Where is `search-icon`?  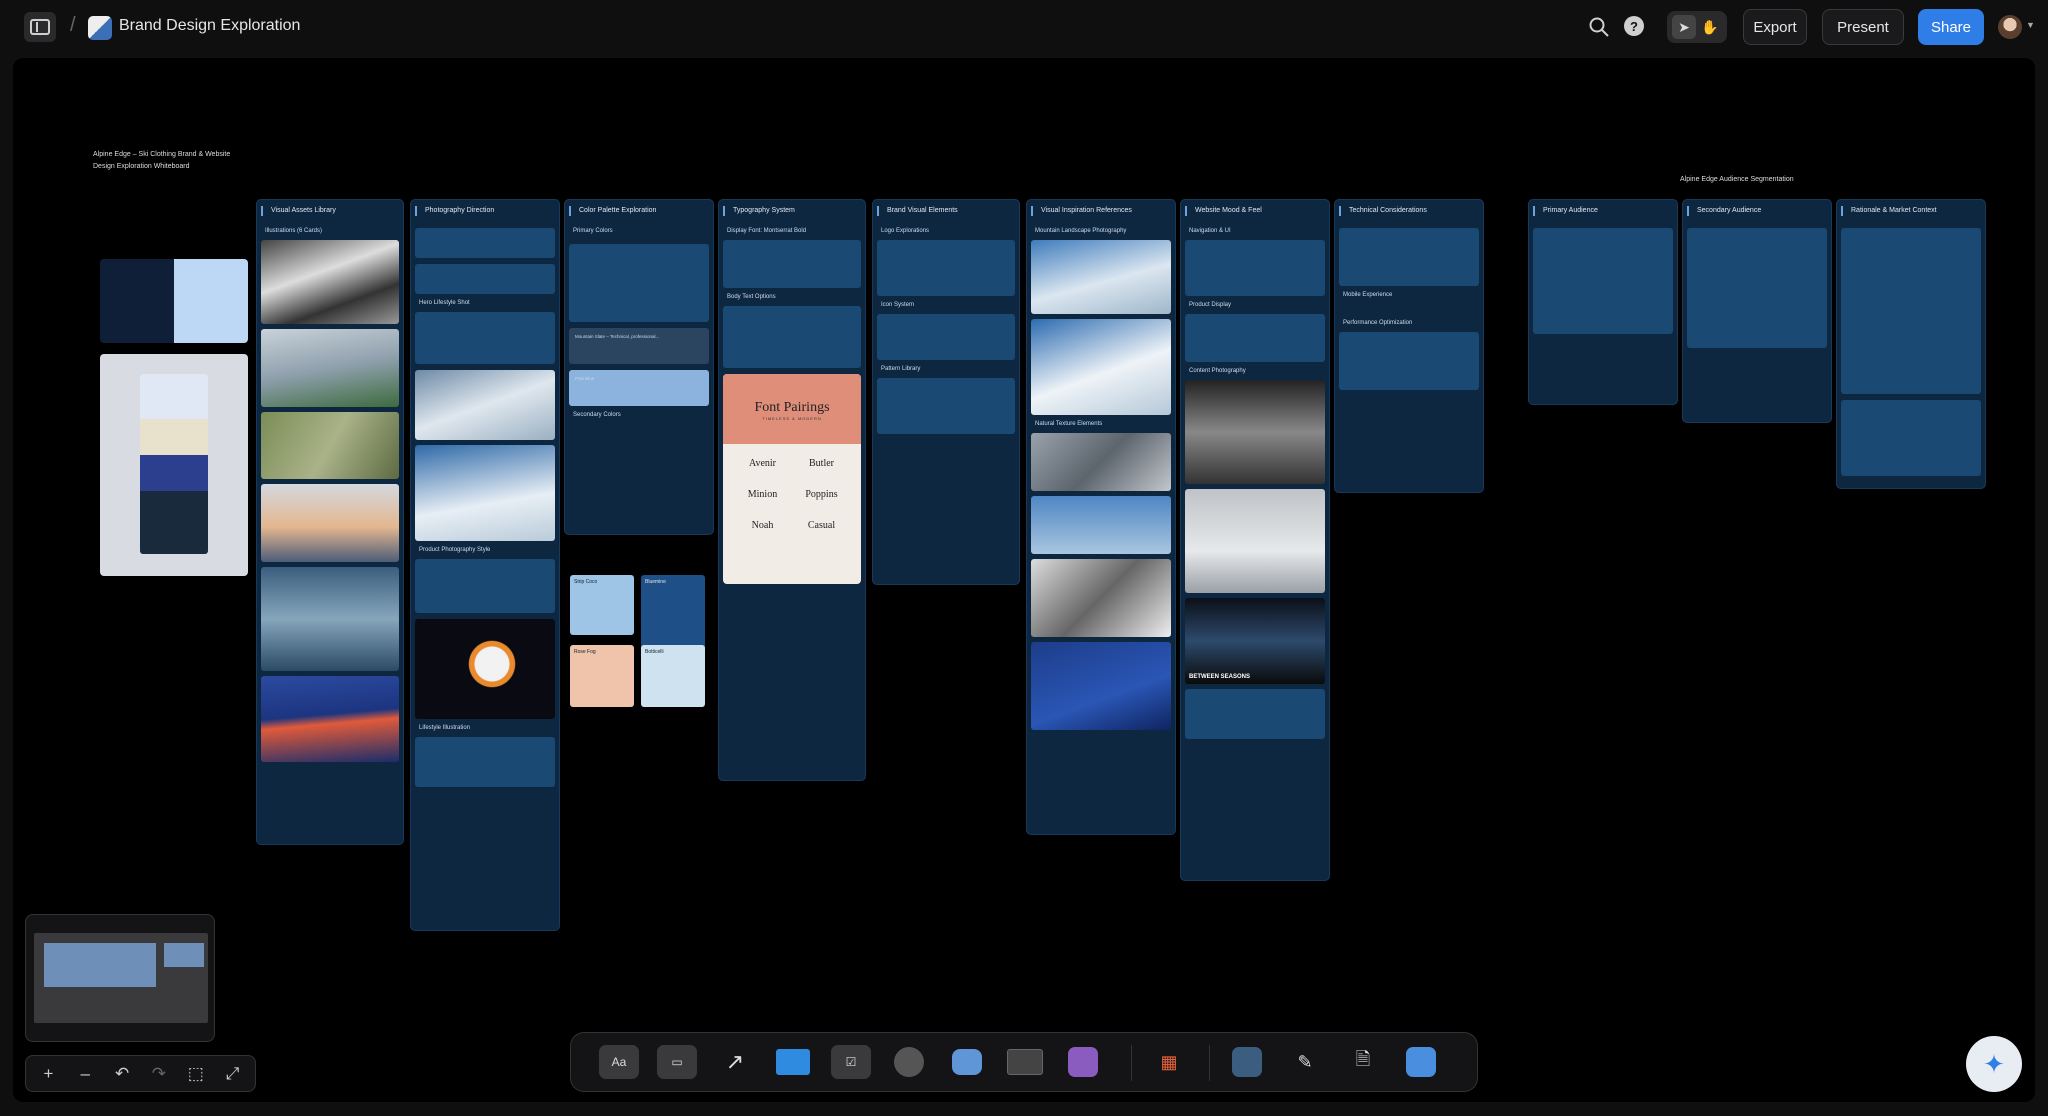 search-icon is located at coordinates (1599, 27).